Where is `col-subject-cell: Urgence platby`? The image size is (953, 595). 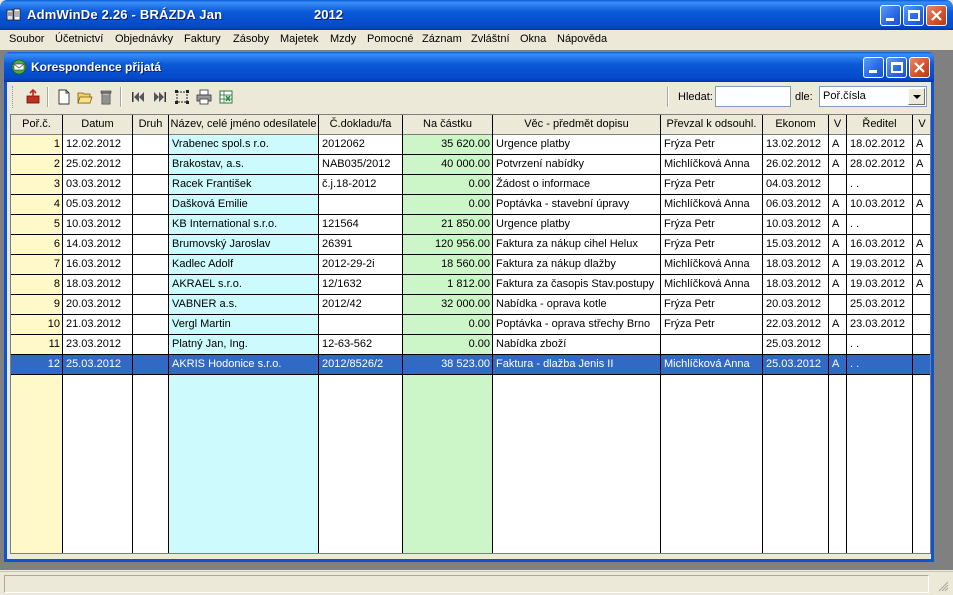 col-subject-cell: Urgence platby is located at coordinates (577, 225).